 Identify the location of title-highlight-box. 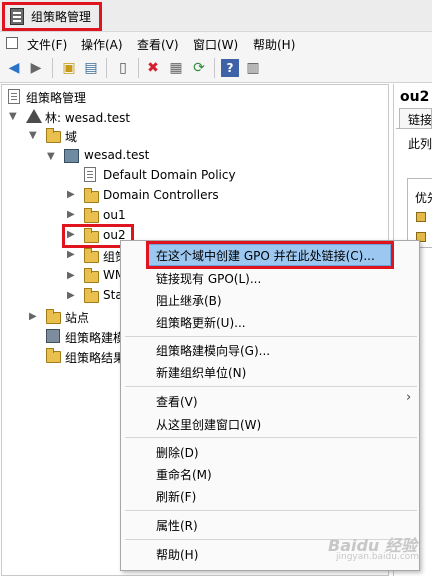
(52, 16).